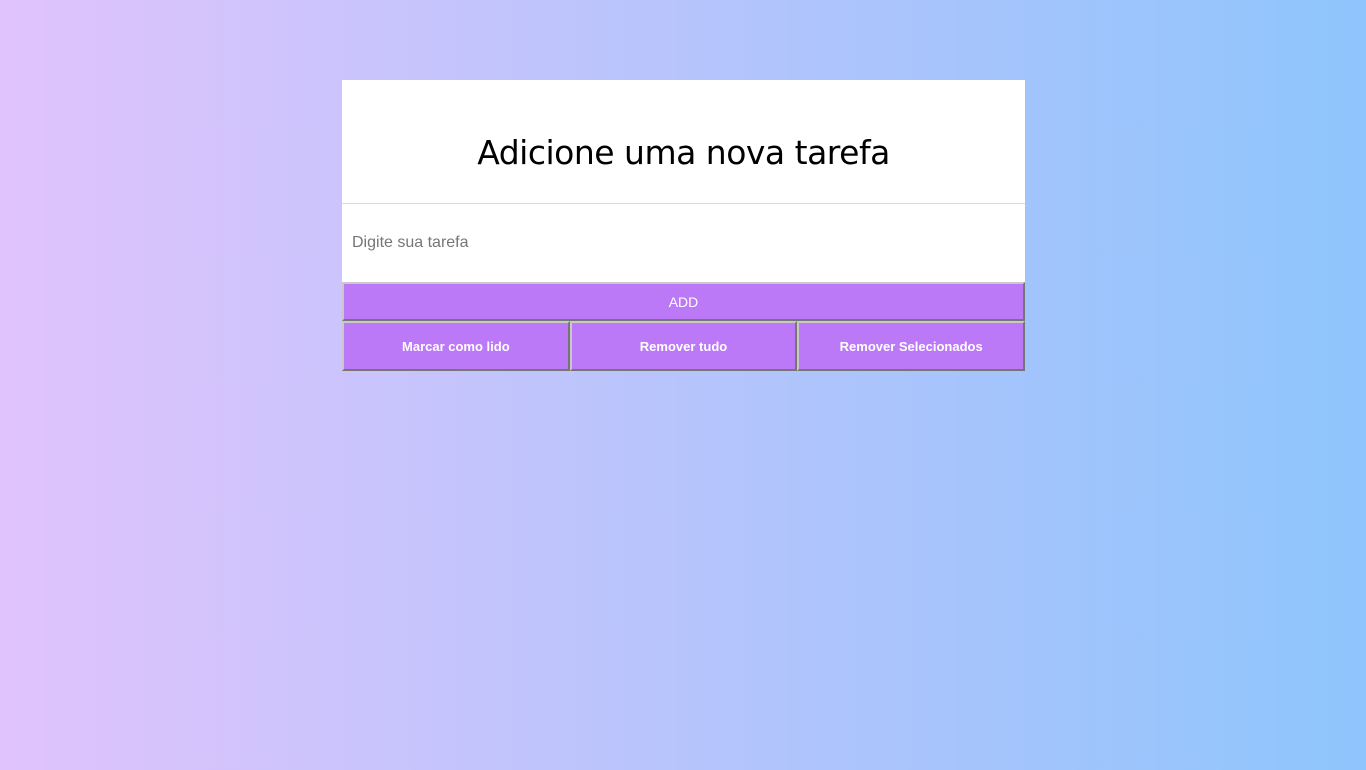 The image size is (1366, 770). I want to click on remove-all-button: Remover tudo, so click(683, 346).